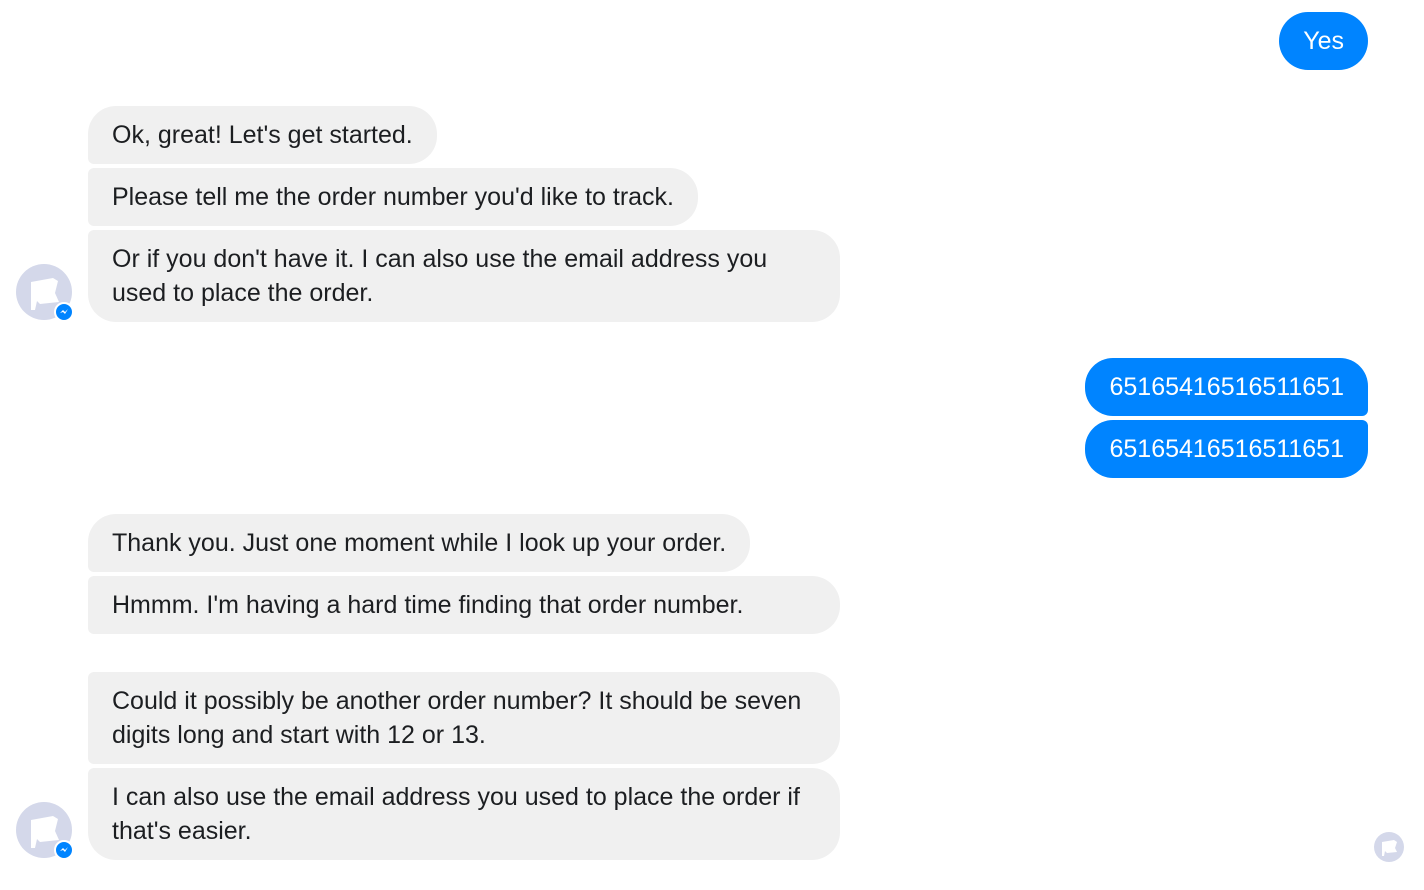  I want to click on white-flag-icon, so click(1389, 848).